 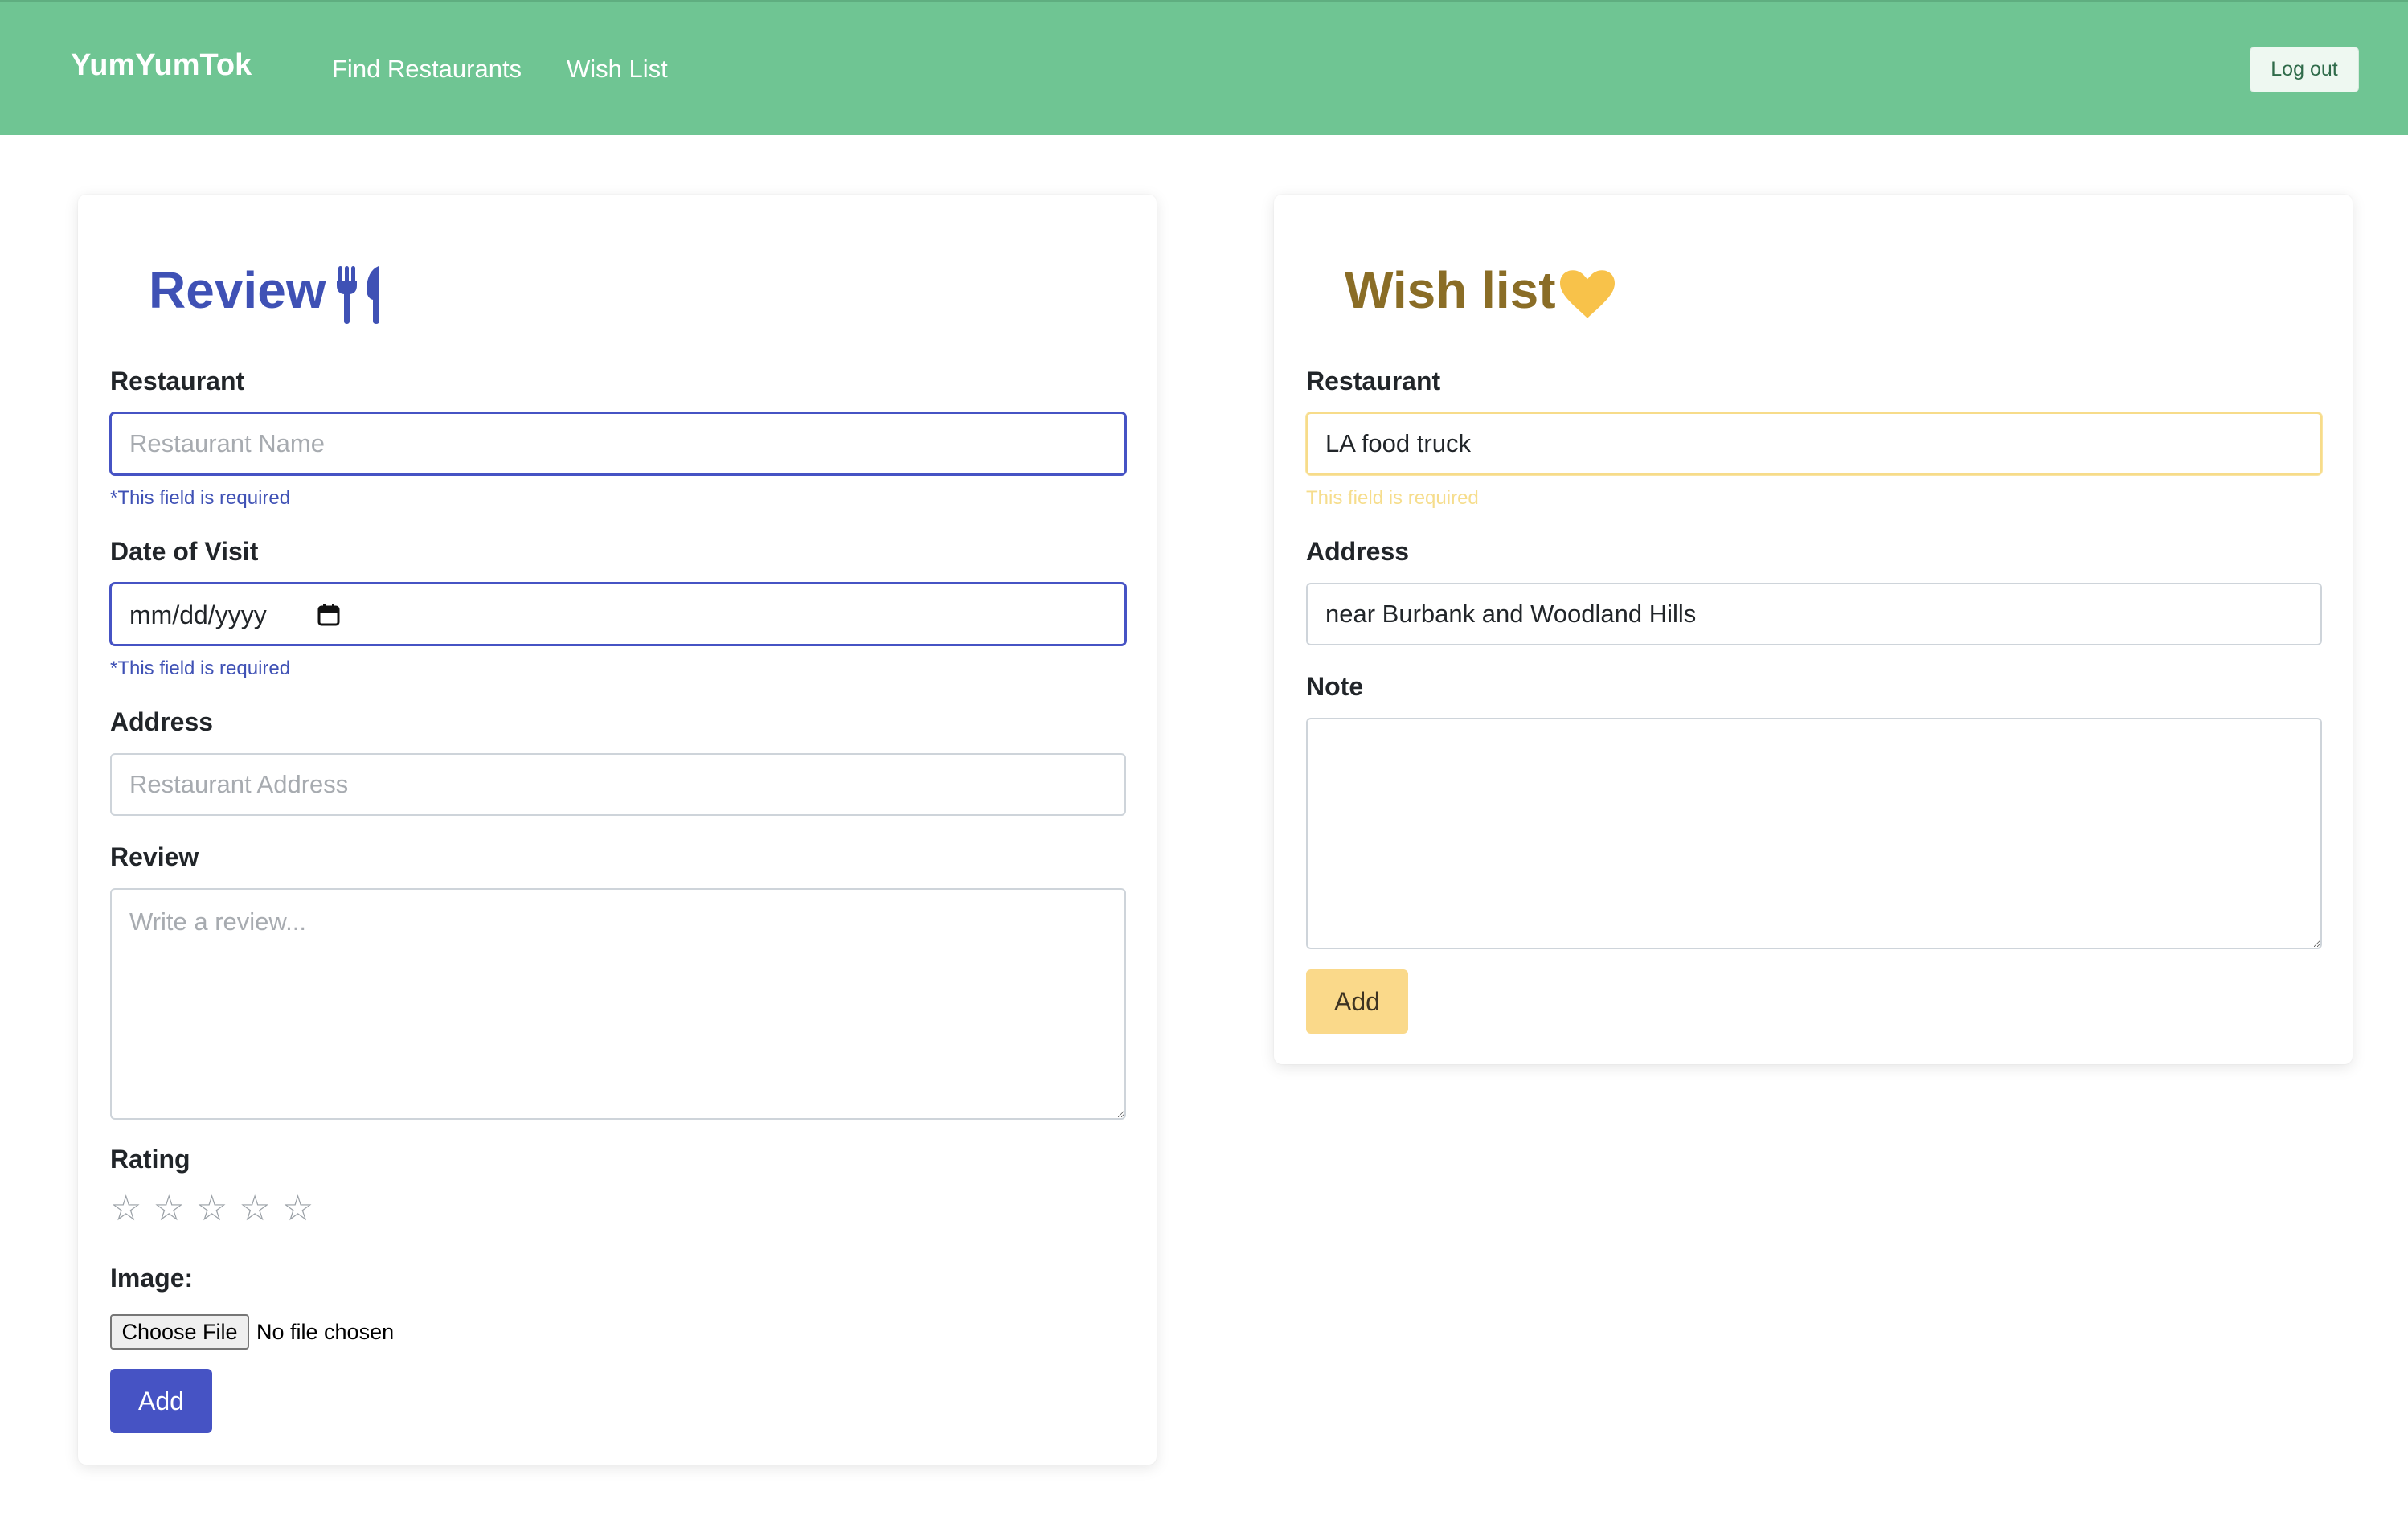 What do you see at coordinates (200, 668) in the screenshot?
I see `date-required-hint: *This field is required` at bounding box center [200, 668].